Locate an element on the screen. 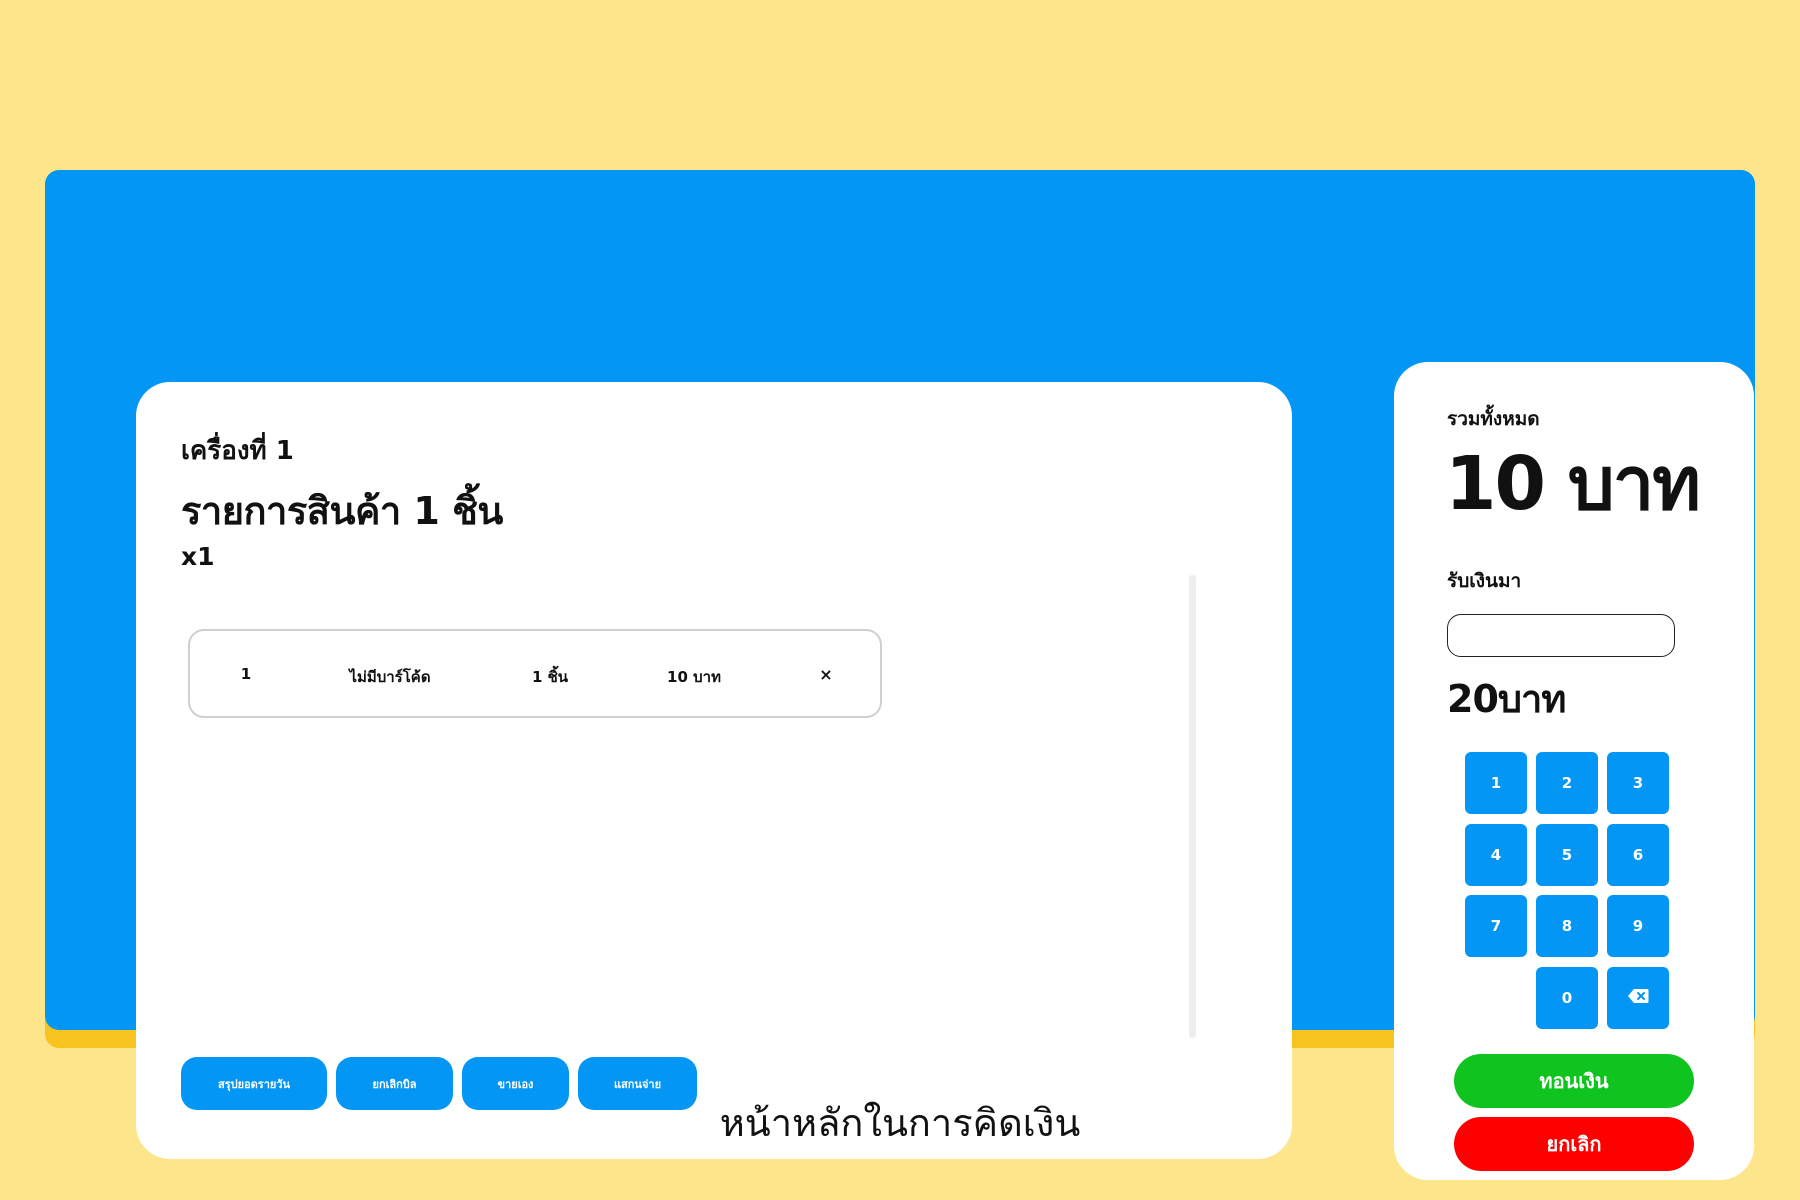 The width and height of the screenshot is (1800, 1200). key-2: 2 is located at coordinates (1567, 783).